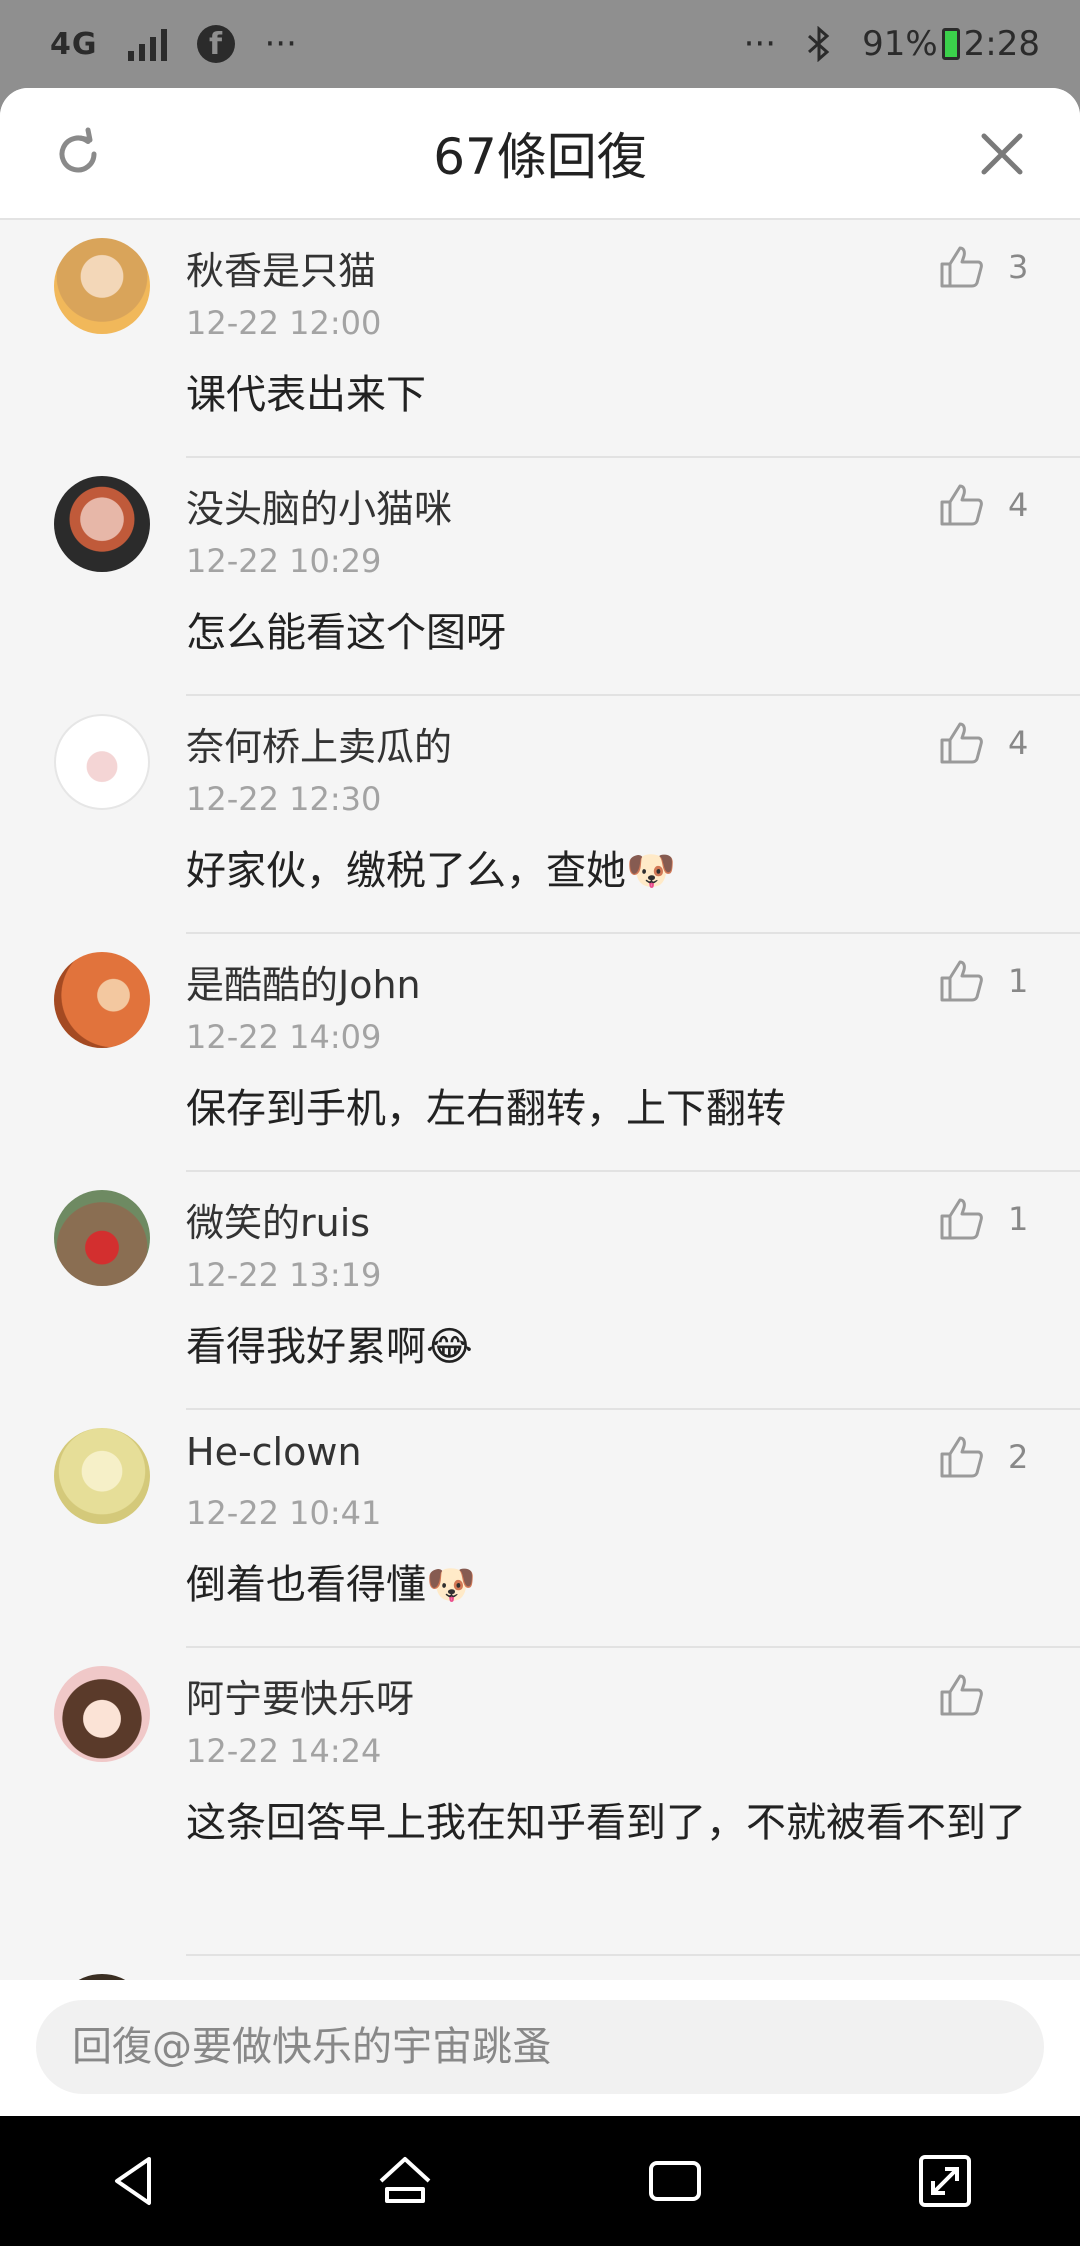 This screenshot has width=1080, height=2246. Describe the element at coordinates (1001, 44) in the screenshot. I see `clock: 2:28` at that location.